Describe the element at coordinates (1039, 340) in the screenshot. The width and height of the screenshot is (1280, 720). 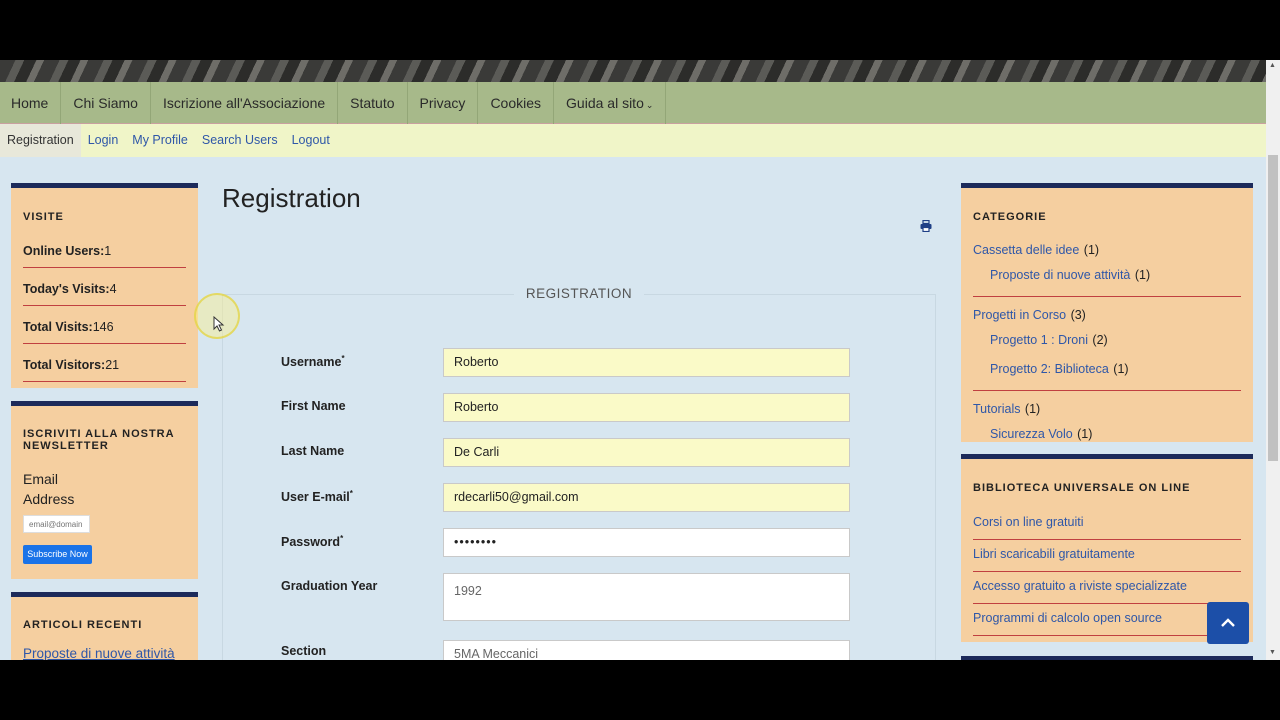
I see `category-link: Progetto 1 : Droni` at that location.